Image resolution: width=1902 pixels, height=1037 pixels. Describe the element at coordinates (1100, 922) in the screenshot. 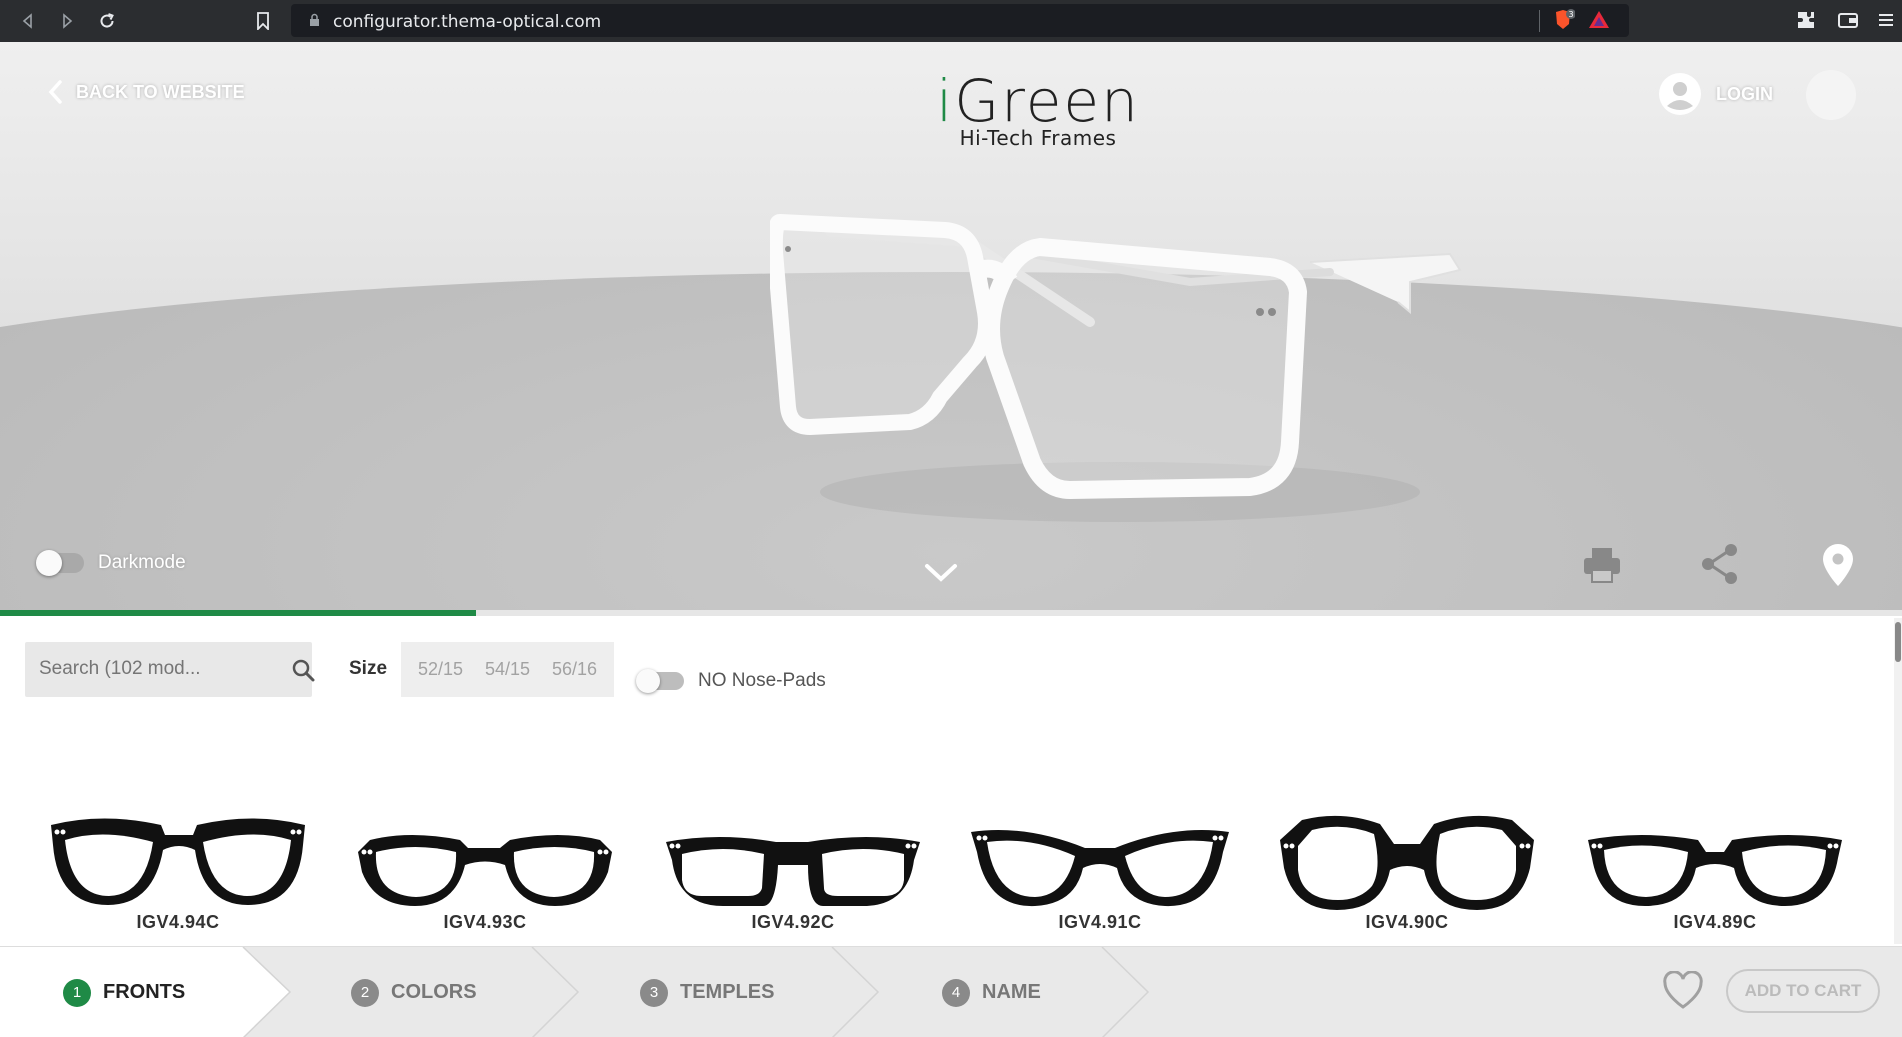

I see `product-code: IGV4.91C` at that location.